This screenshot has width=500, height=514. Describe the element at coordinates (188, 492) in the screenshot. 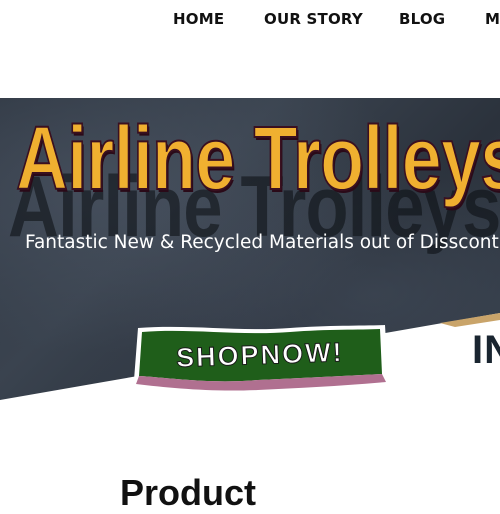

I see `section-heading: Product` at that location.